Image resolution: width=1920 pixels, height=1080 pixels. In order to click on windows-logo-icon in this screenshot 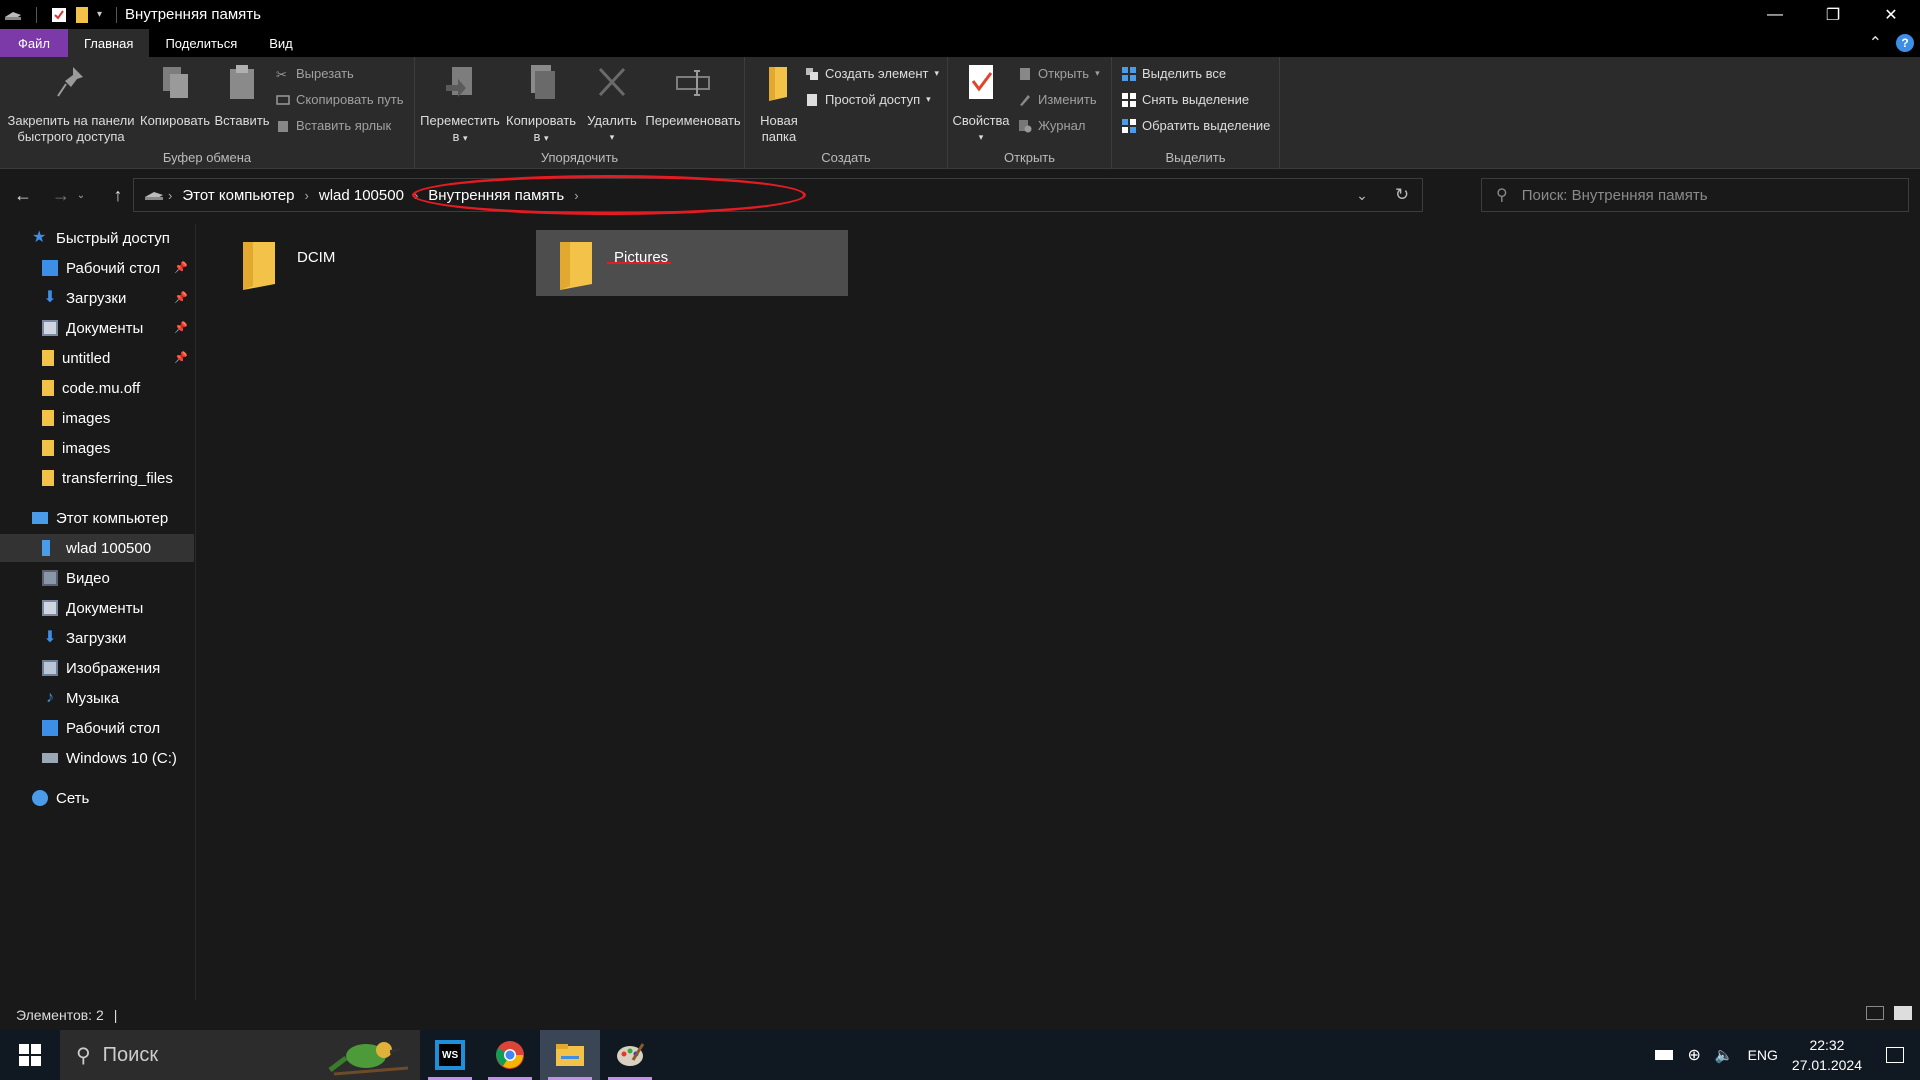, I will do `click(30, 1055)`.